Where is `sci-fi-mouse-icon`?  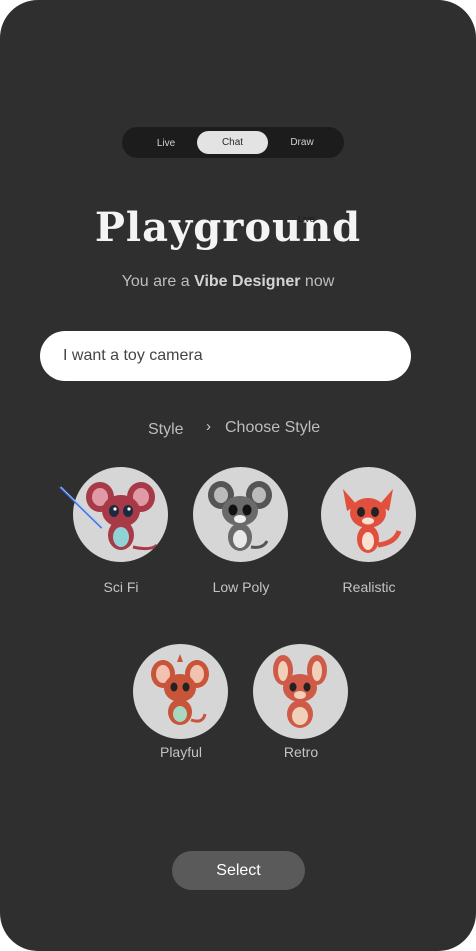 sci-fi-mouse-icon is located at coordinates (120, 514).